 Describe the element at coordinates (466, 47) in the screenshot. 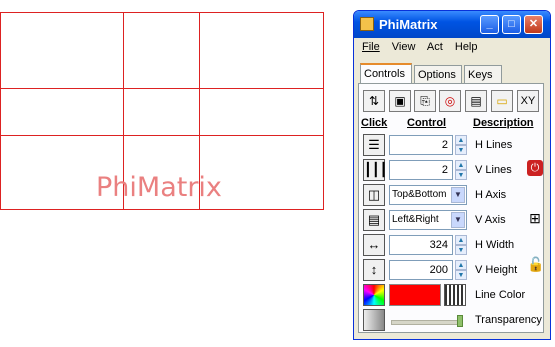

I see `menu-help: Help` at that location.